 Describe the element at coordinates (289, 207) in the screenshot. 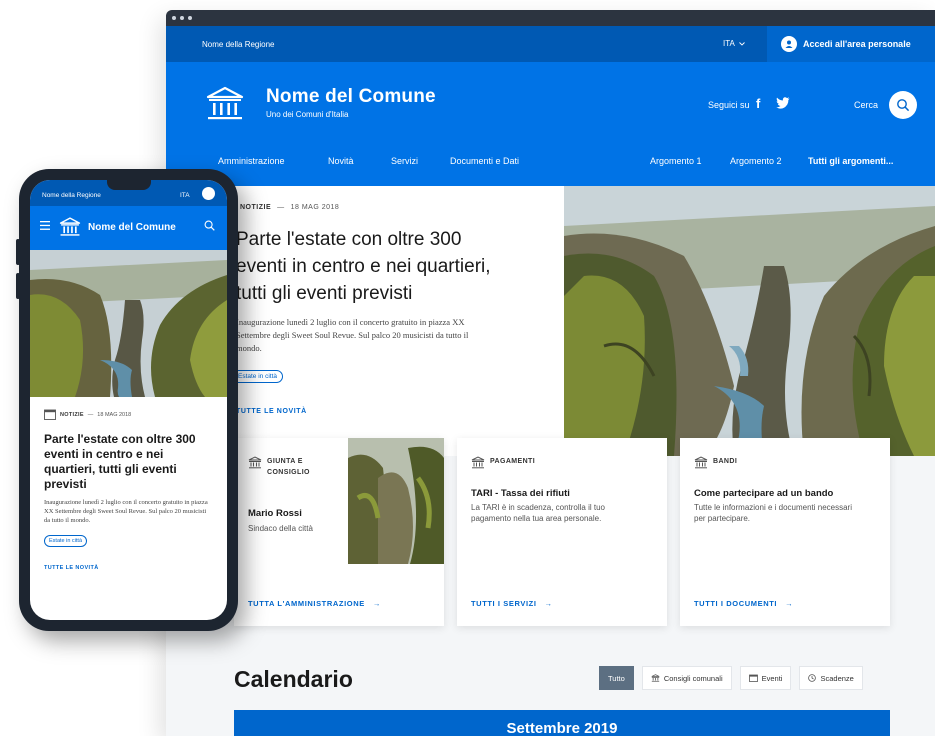

I see `news-meta: NOTIZIE — 18 MAG 2018` at that location.